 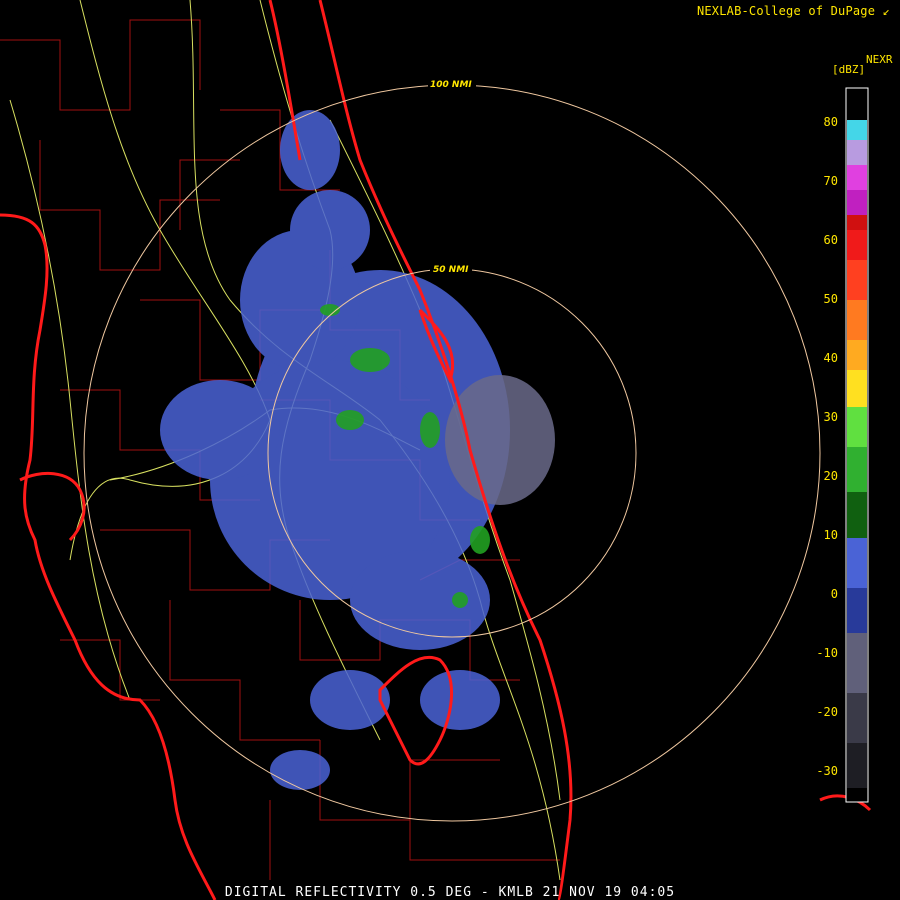 I want to click on color-scale-bar, so click(x=857, y=445).